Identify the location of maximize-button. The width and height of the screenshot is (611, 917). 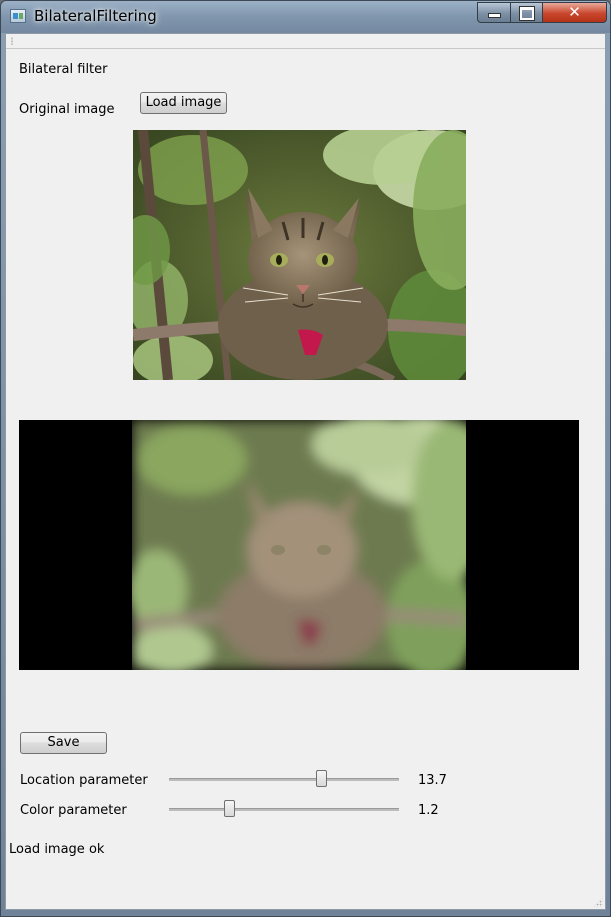
(526, 12).